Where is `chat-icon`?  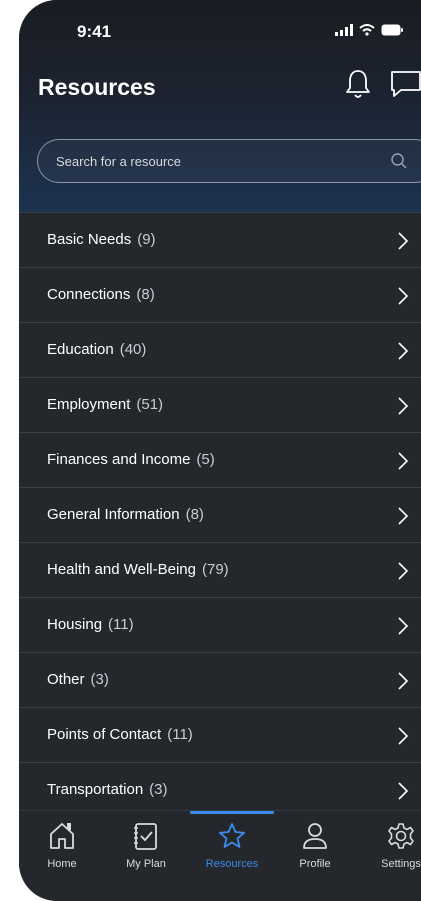
chat-icon is located at coordinates (405, 84).